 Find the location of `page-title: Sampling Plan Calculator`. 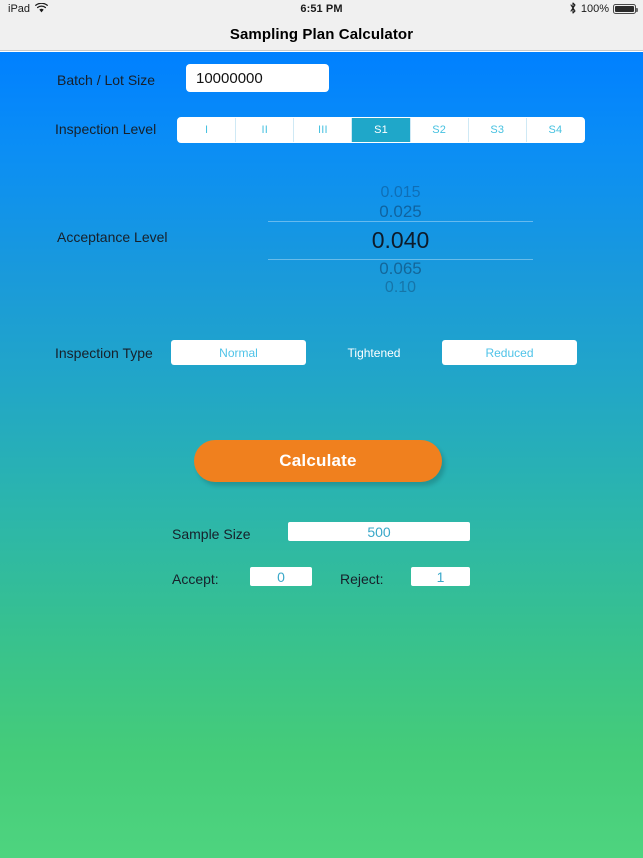

page-title: Sampling Plan Calculator is located at coordinates (321, 34).